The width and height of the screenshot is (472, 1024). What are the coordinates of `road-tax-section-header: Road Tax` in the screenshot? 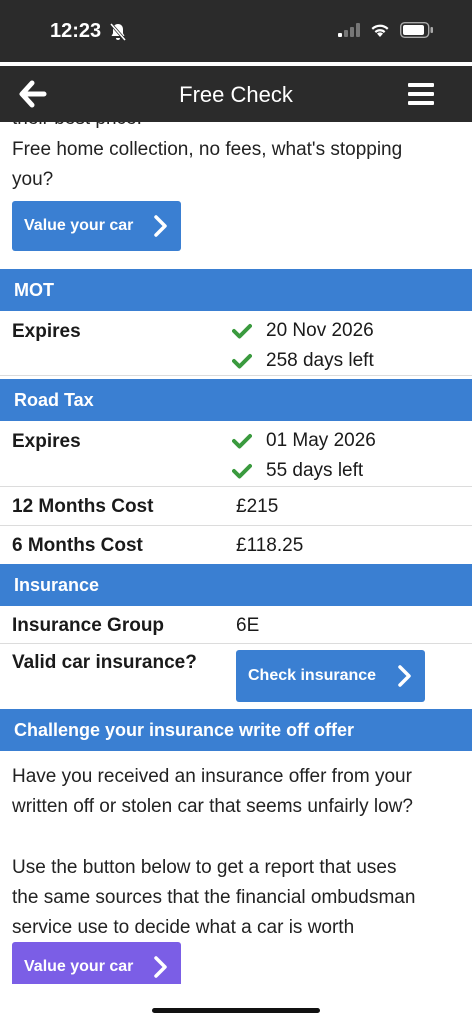 It's located at (236, 400).